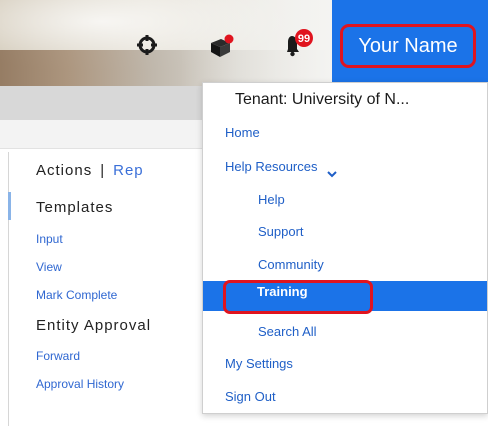  What do you see at coordinates (345, 332) in the screenshot?
I see `menu-item-search-all: Search All` at bounding box center [345, 332].